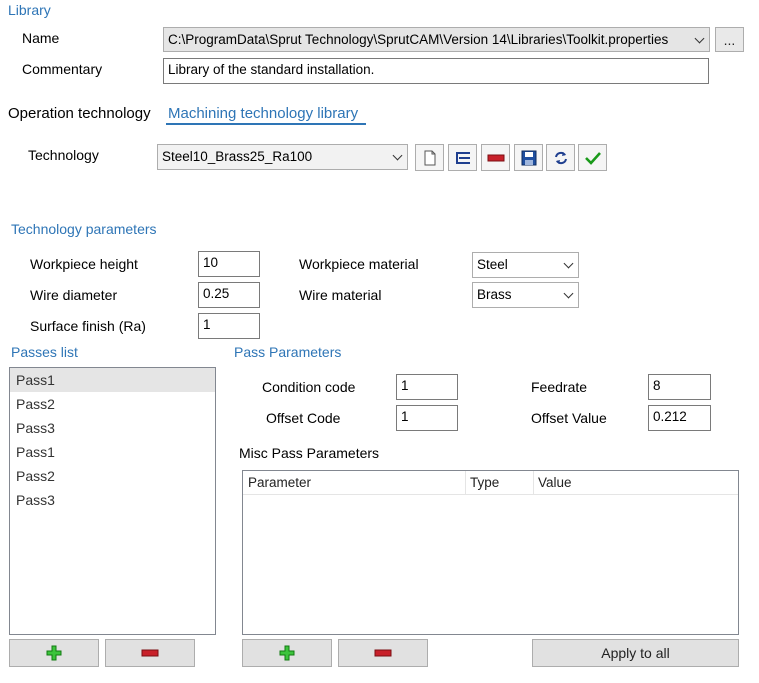 This screenshot has width=759, height=683. What do you see at coordinates (436, 71) in the screenshot?
I see `commentary-field: Library of the standard installation.` at bounding box center [436, 71].